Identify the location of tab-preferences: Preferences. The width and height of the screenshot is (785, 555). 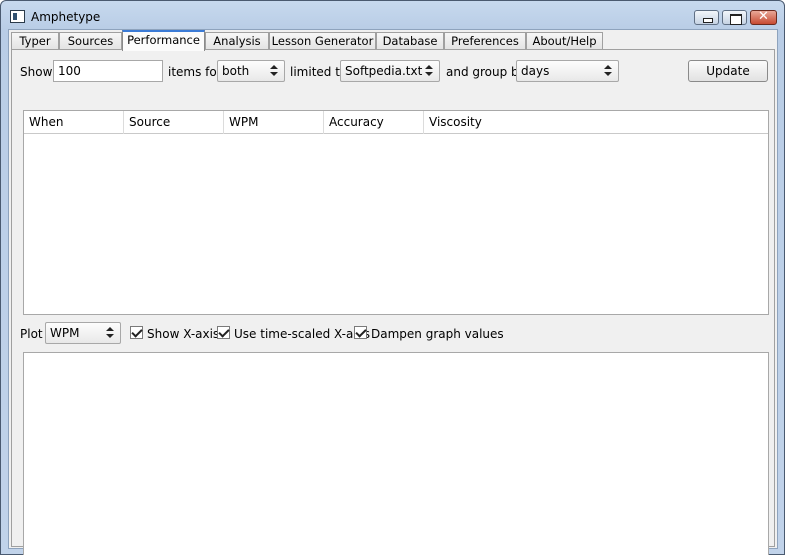
(485, 41).